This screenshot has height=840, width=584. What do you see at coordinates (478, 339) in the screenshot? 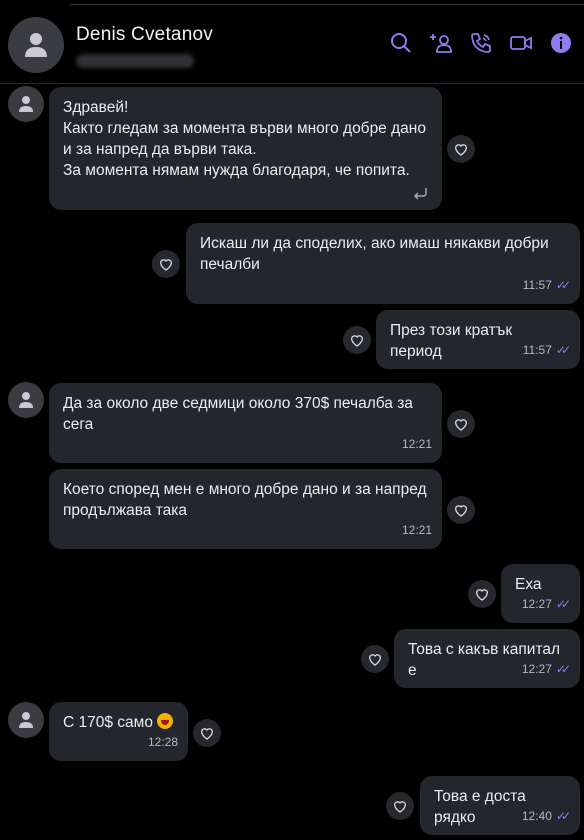
I see `message-outgoing: През този кратък период 11:57 ✓✓` at bounding box center [478, 339].